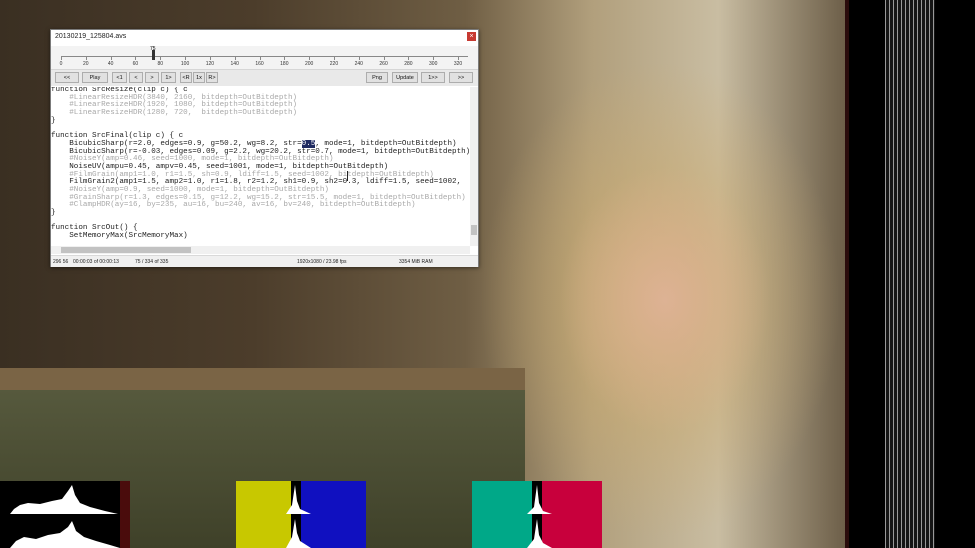 The image size is (975, 548). What do you see at coordinates (125, 514) in the screenshot?
I see `histogram-edge` at bounding box center [125, 514].